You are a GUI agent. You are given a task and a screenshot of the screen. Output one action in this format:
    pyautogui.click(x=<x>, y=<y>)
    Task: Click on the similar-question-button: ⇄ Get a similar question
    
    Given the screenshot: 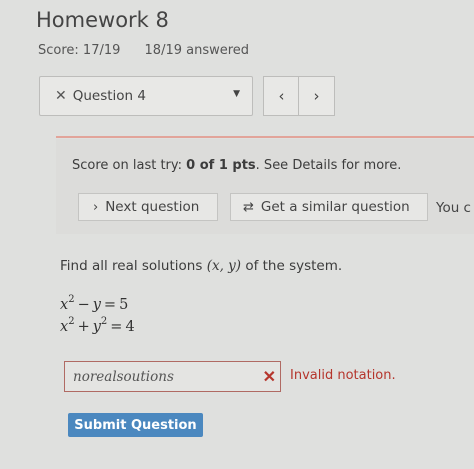 What is the action you would take?
    pyautogui.click(x=329, y=207)
    